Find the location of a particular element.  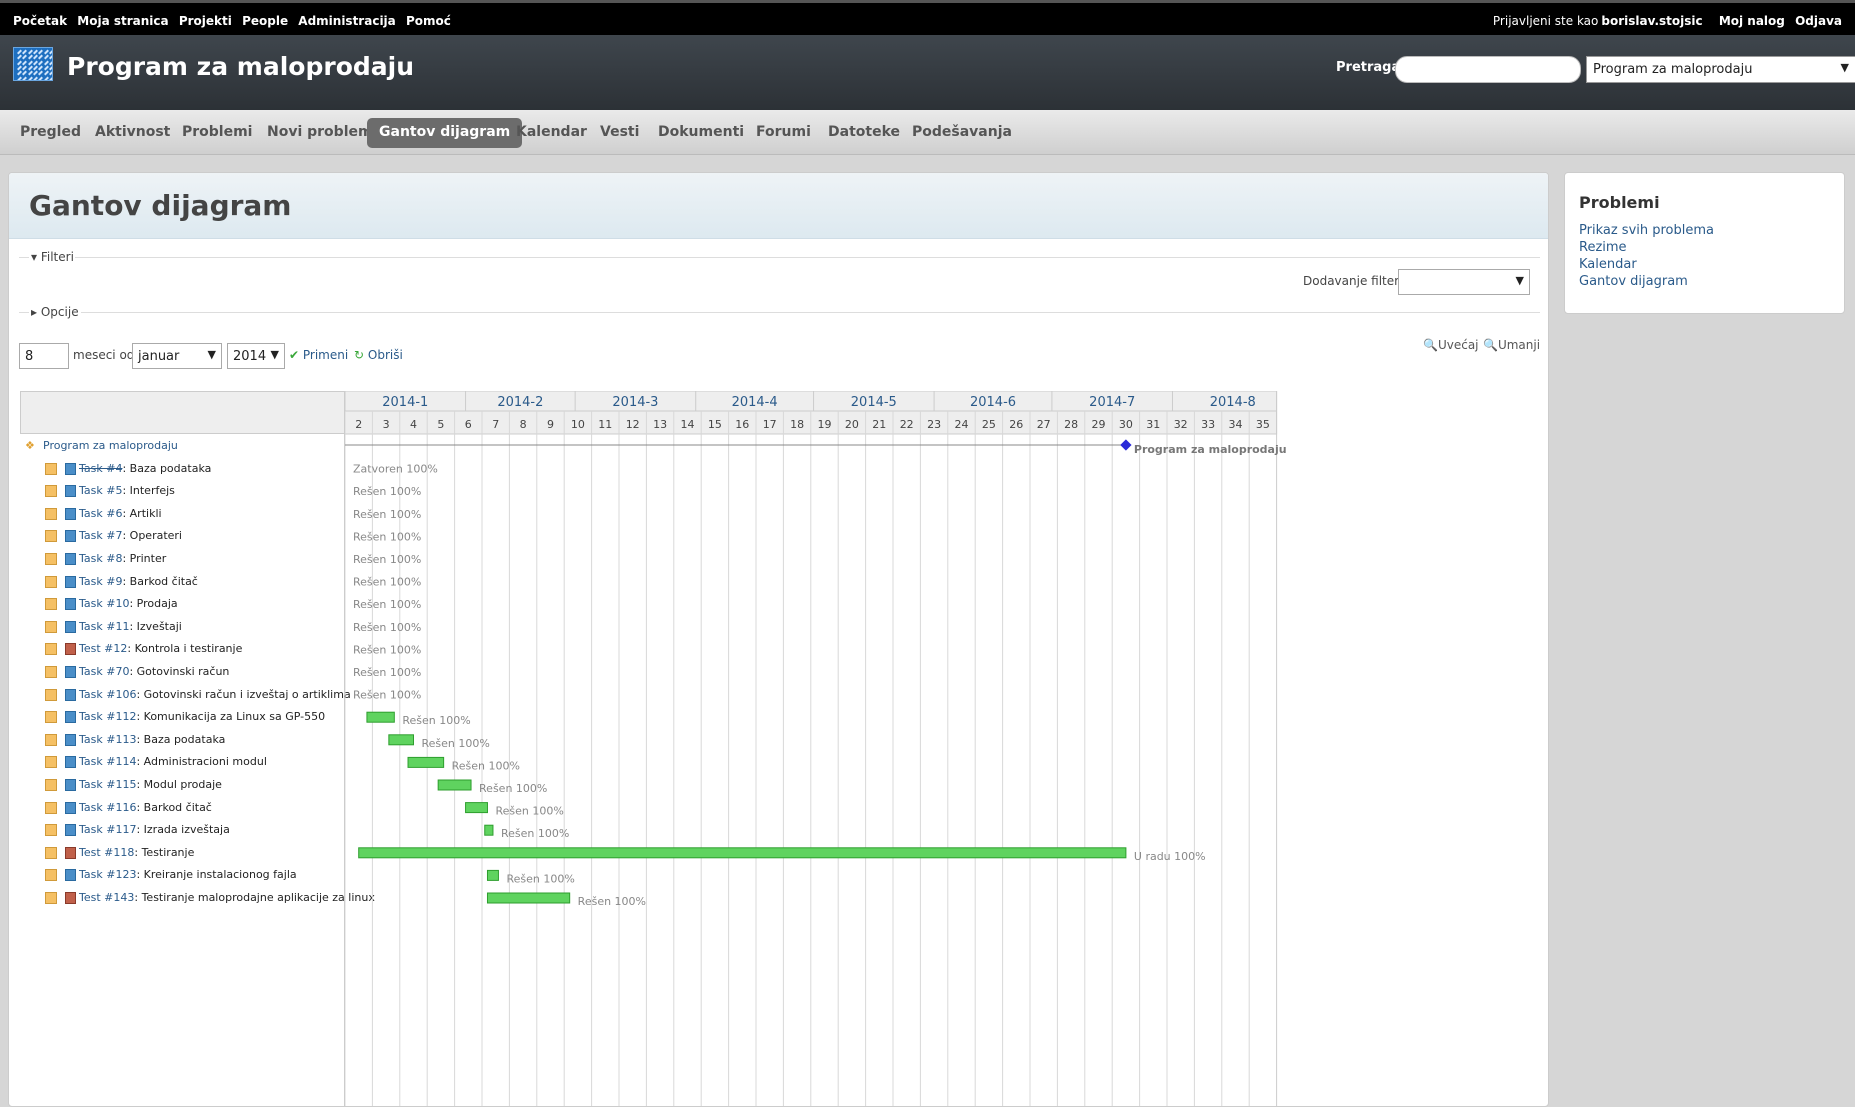

clear-link: ↻ Obriši is located at coordinates (378, 355).